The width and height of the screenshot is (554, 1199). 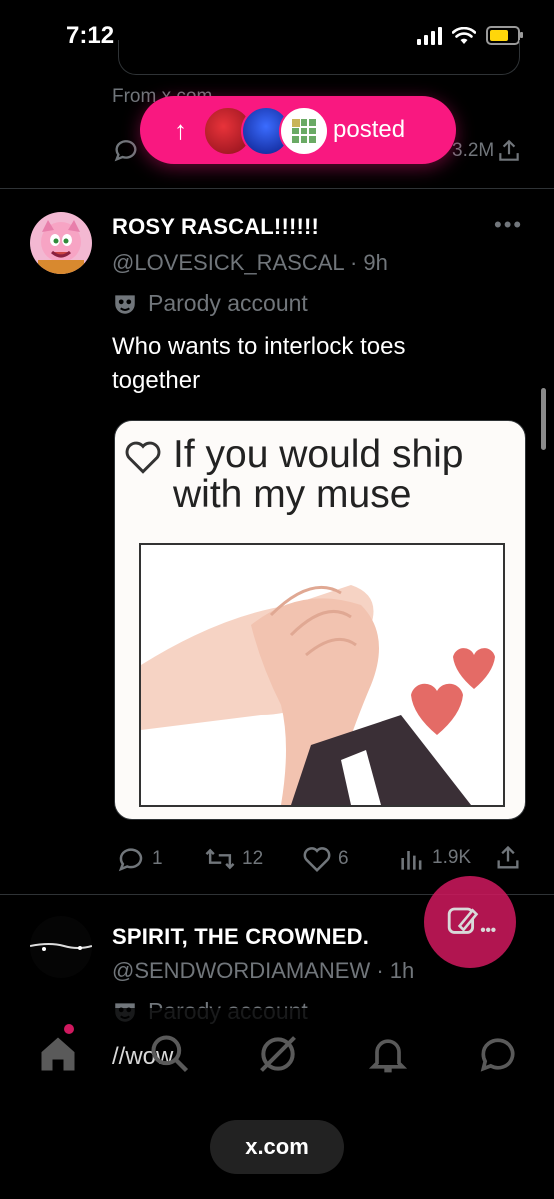 I want to click on media-caption: If you would ship with my muse, so click(x=318, y=475).